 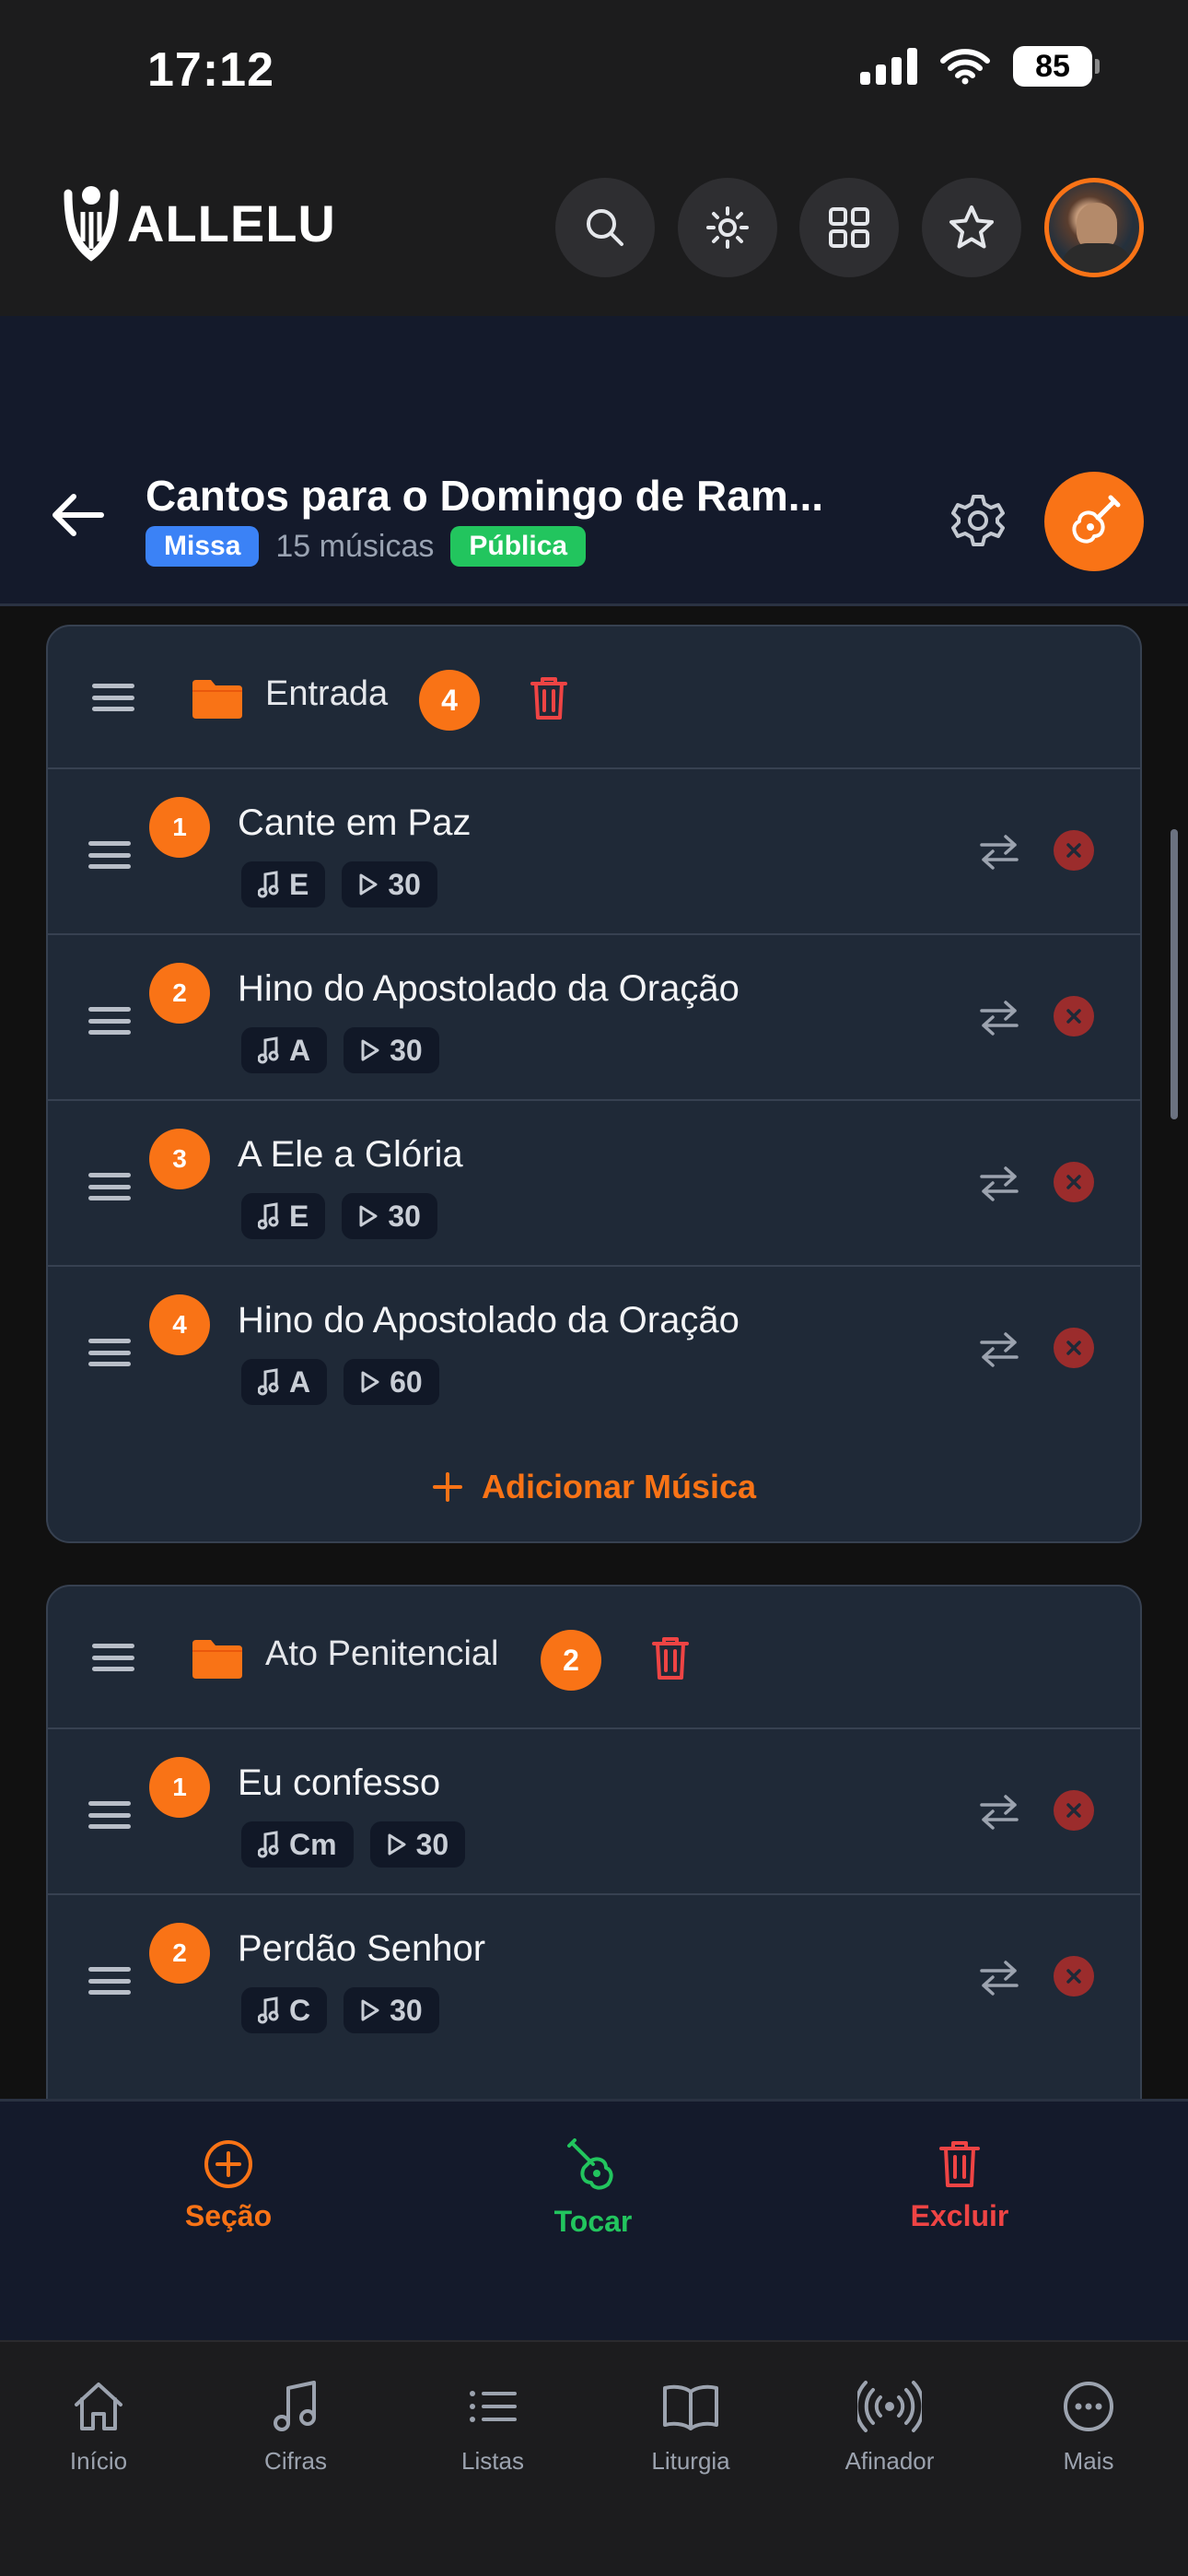 I want to click on add-music-button: Adicionar Música, so click(x=594, y=1487).